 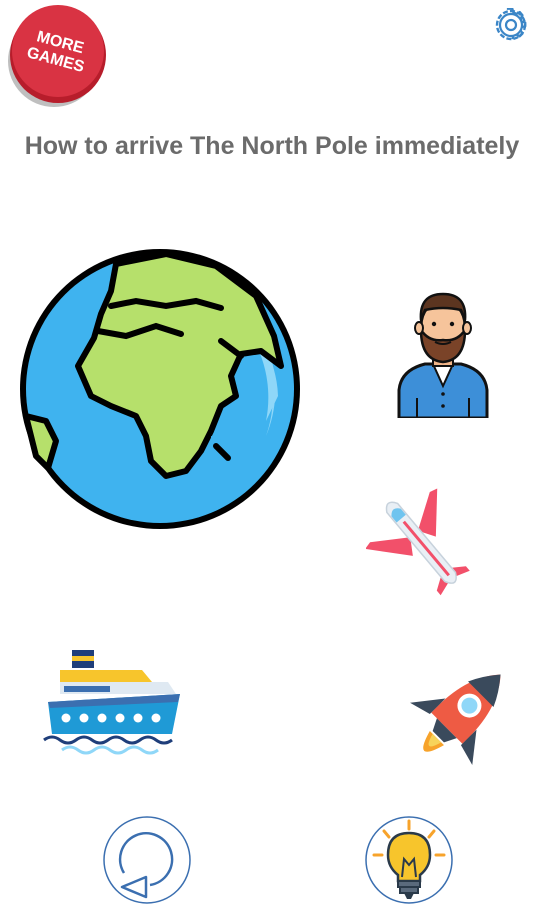 I want to click on man-item, so click(x=443, y=354).